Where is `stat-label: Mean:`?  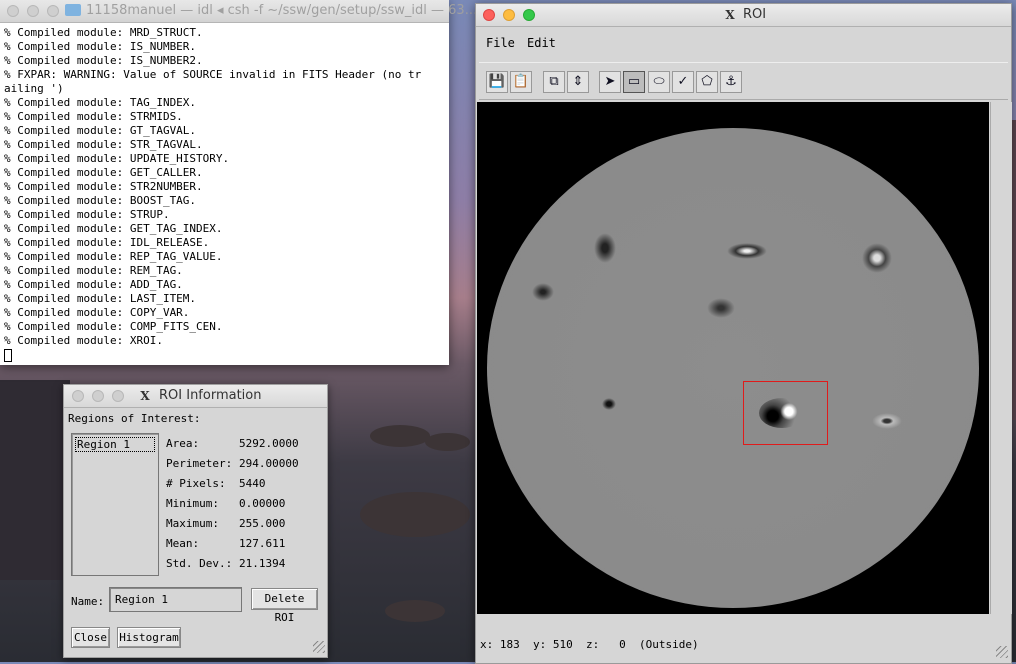
stat-label: Mean: is located at coordinates (183, 543).